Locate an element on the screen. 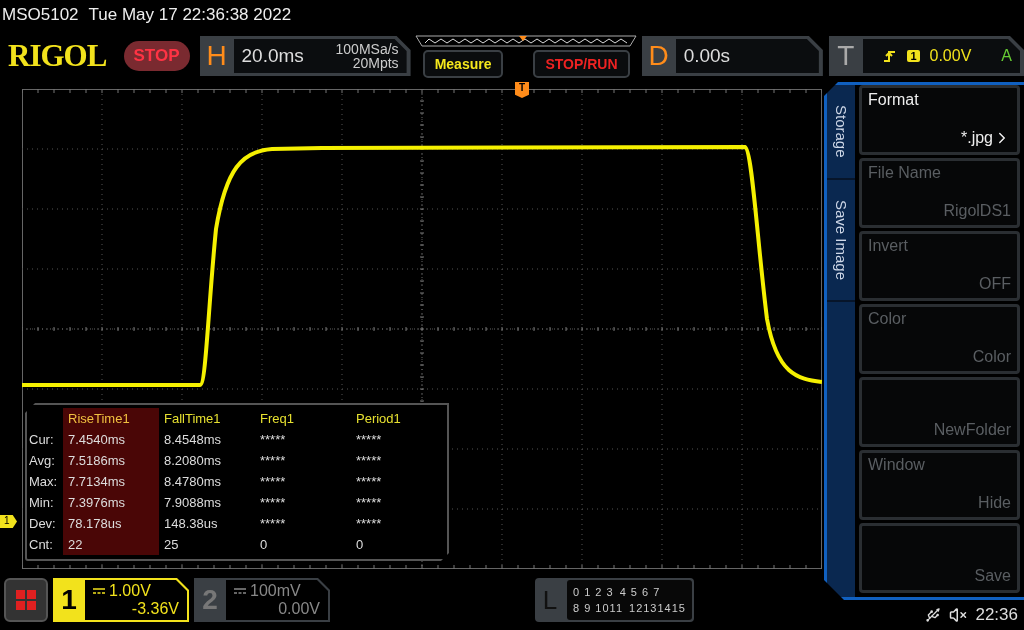 The width and height of the screenshot is (1024, 630). row-label: Max: is located at coordinates (43, 482).